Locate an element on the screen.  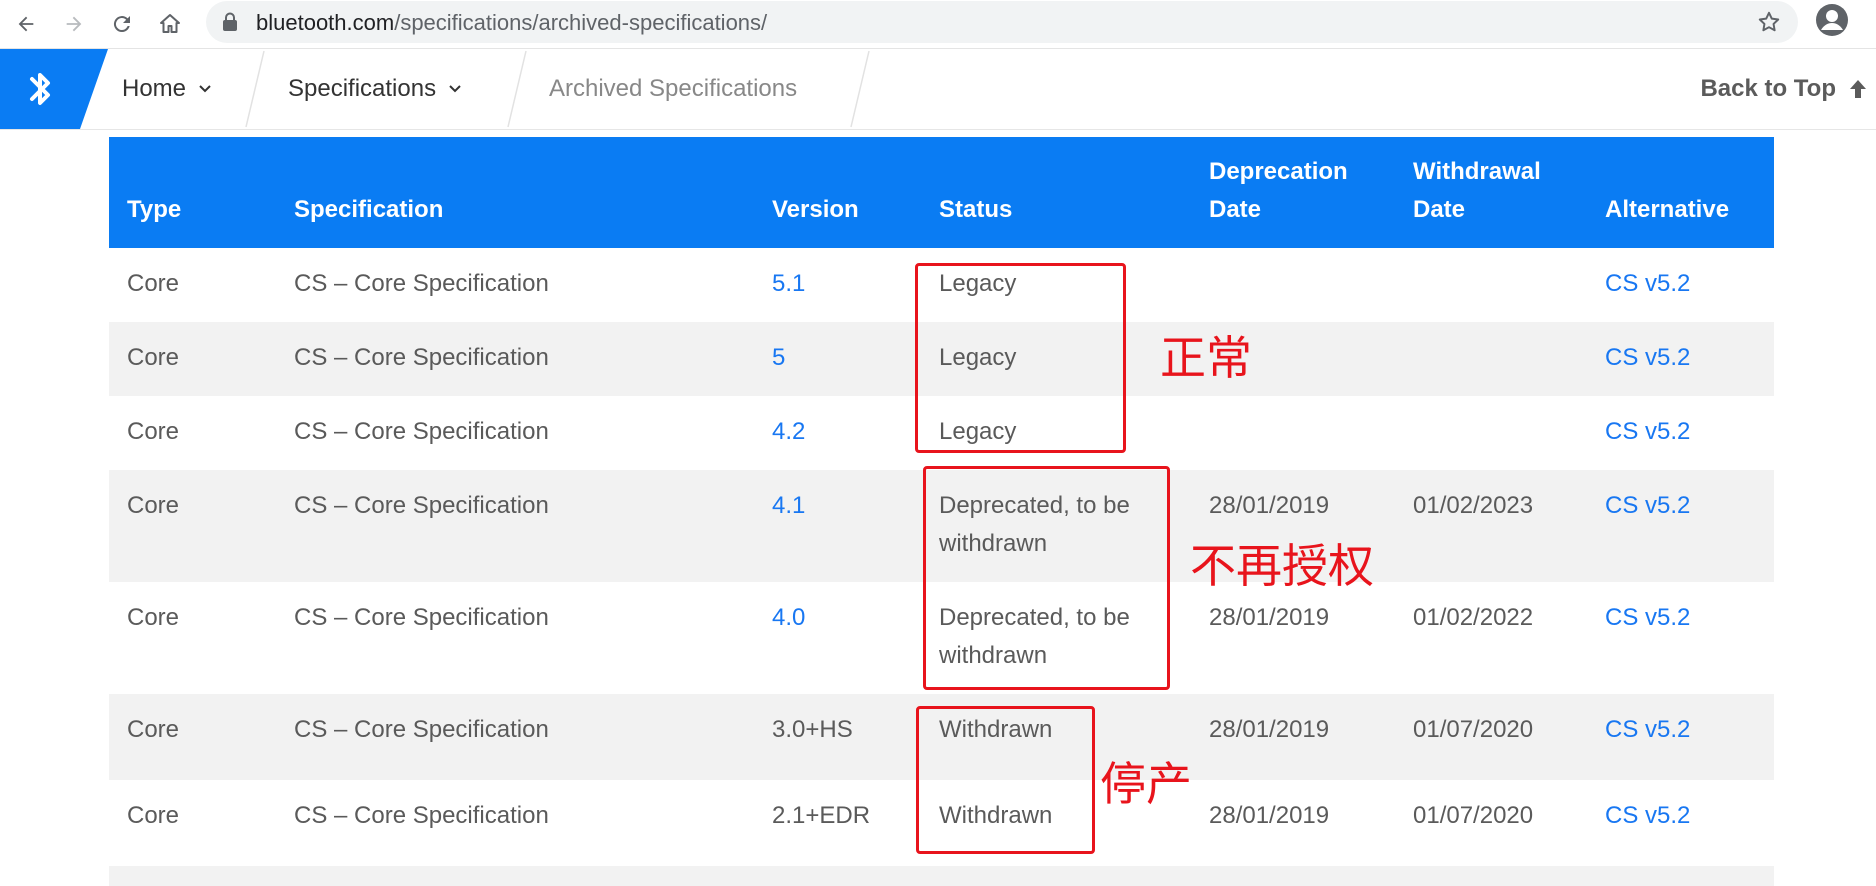
annotation-normal: 正常 is located at coordinates (1206, 358).